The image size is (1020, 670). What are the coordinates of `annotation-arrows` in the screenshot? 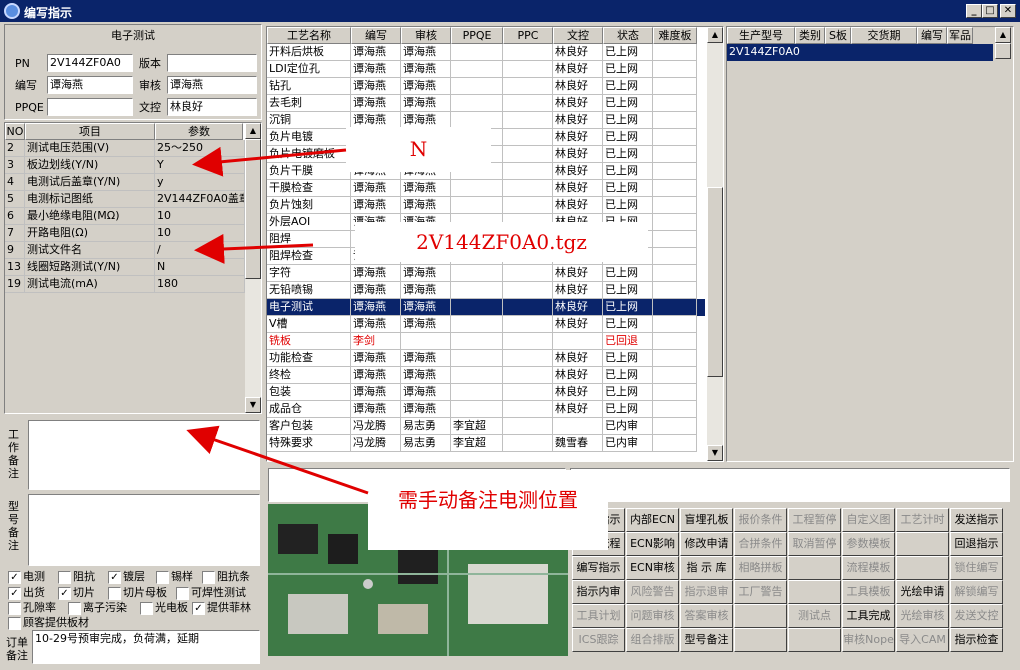 It's located at (277, 320).